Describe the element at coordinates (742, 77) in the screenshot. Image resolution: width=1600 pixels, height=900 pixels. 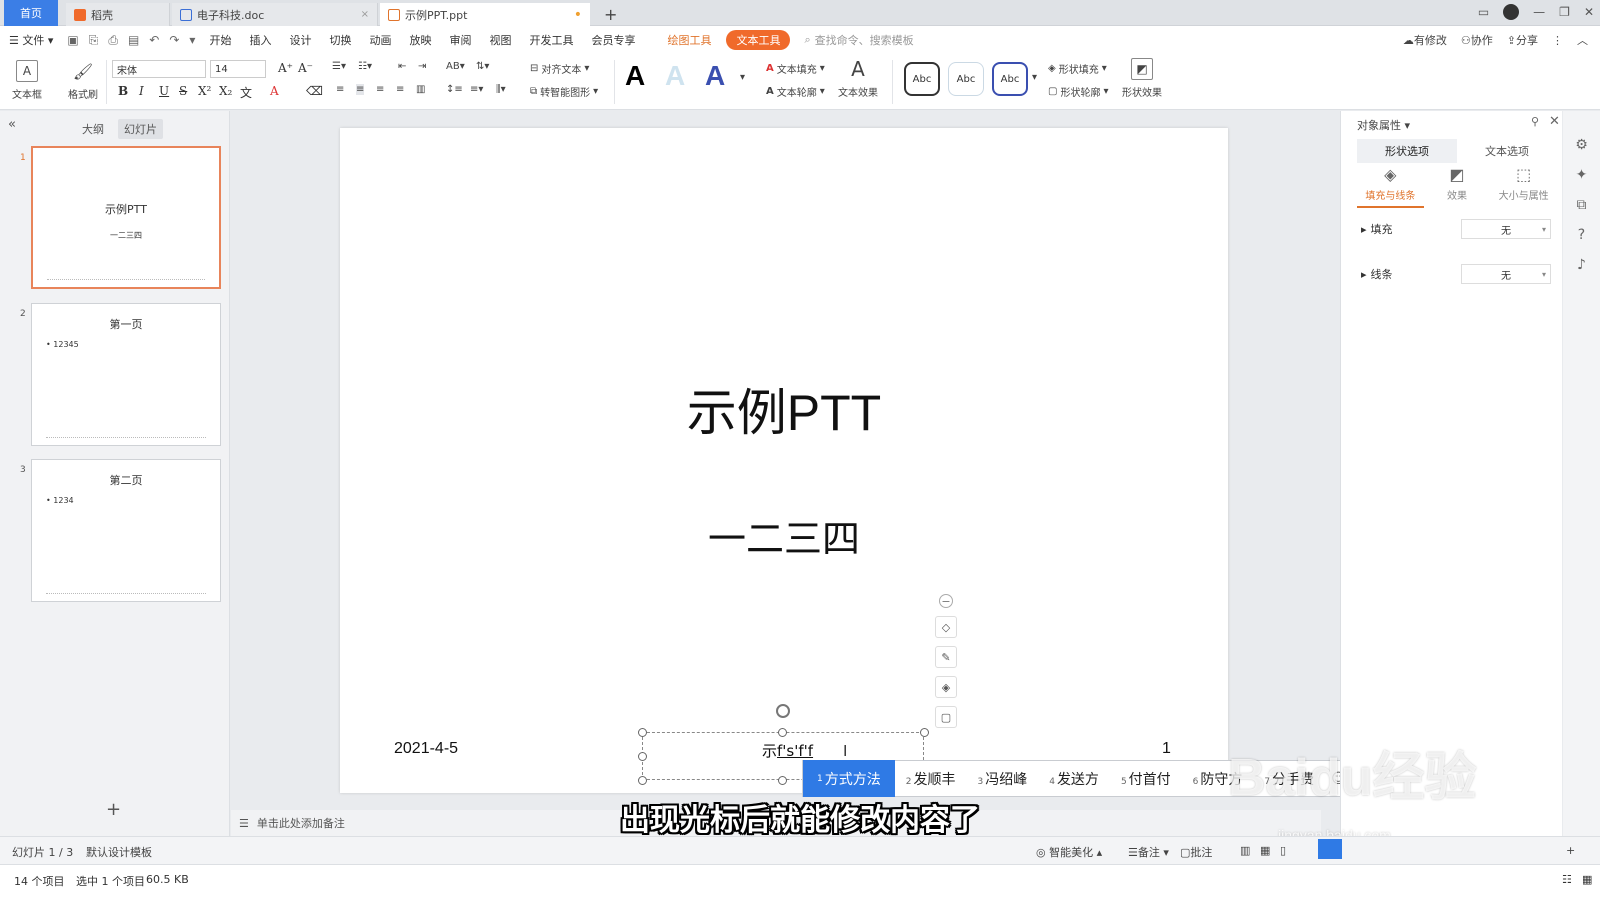
I see `text-style-more-icon: ▾` at that location.